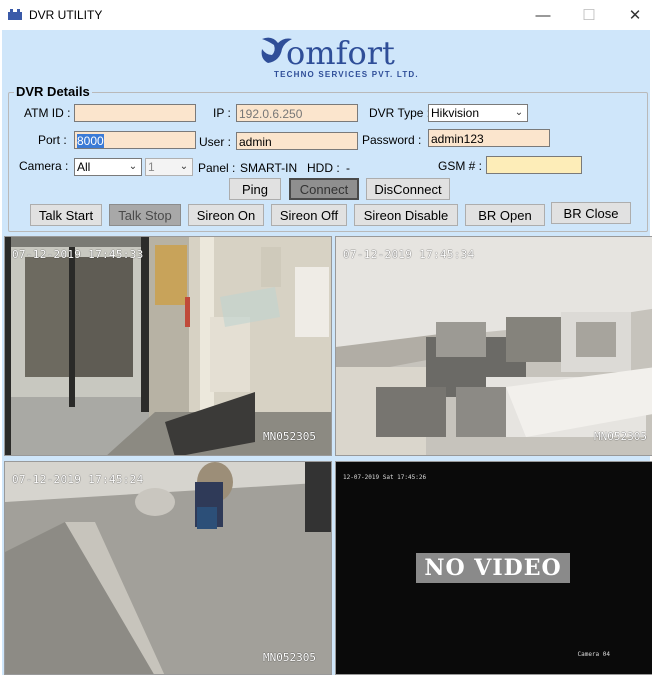  I want to click on port-field: 8000, so click(135, 140).